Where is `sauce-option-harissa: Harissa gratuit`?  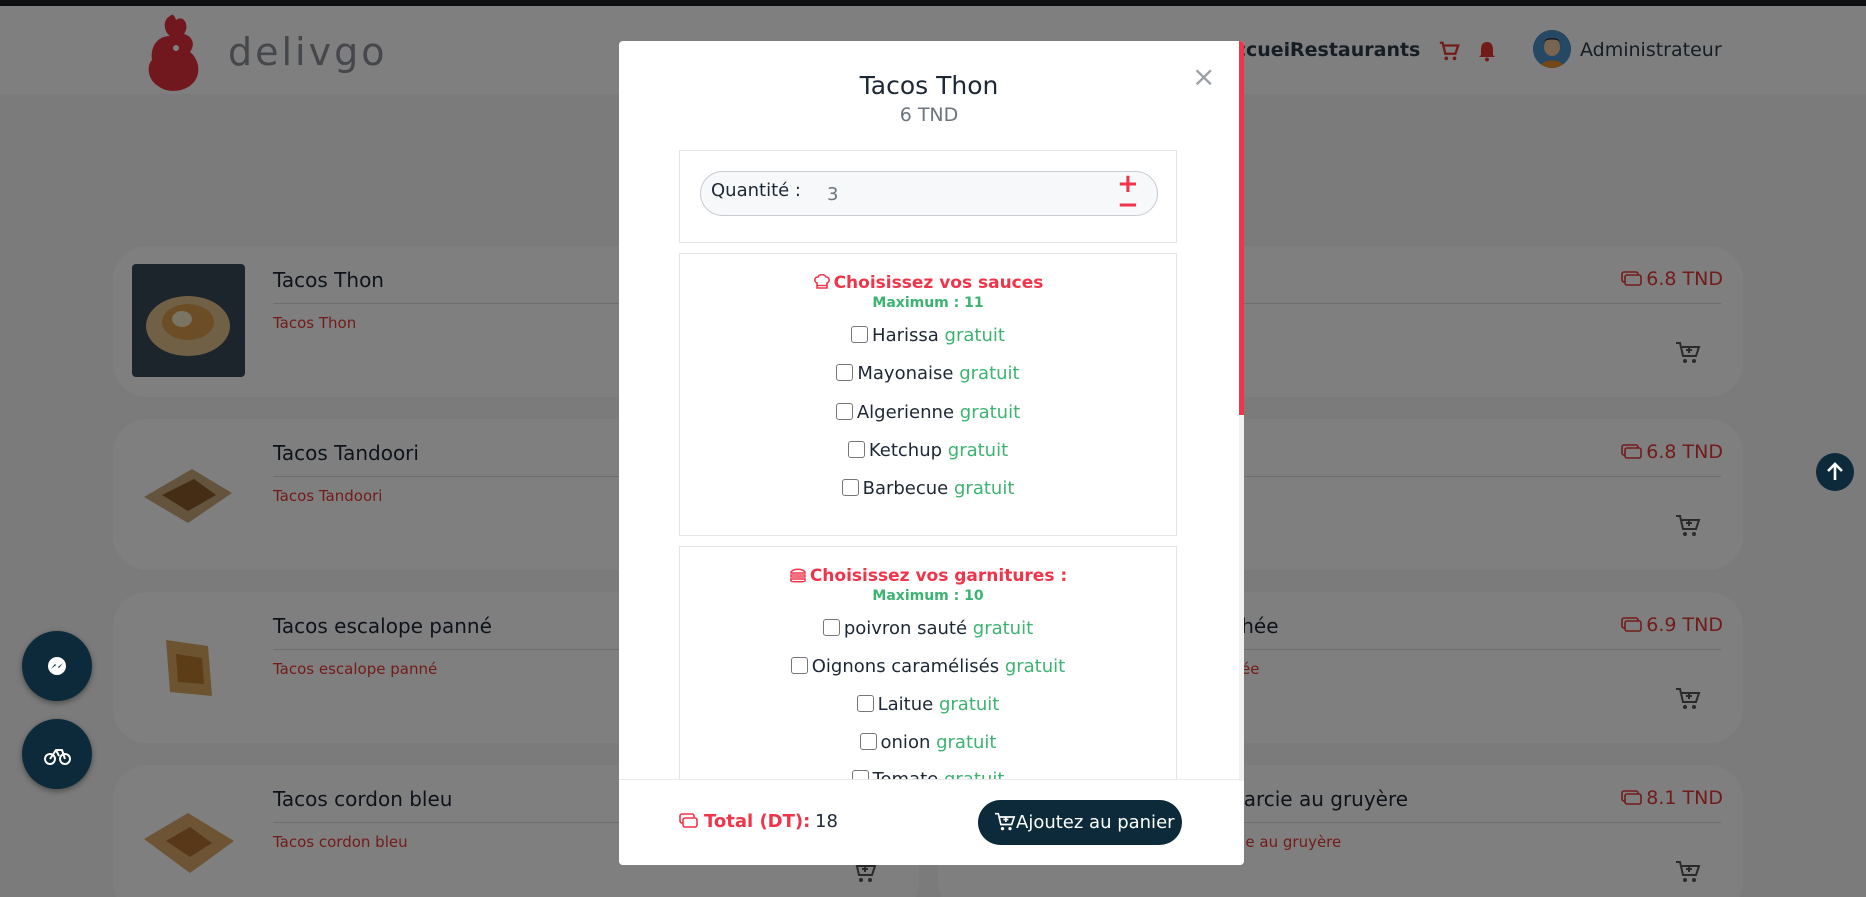 sauce-option-harissa: Harissa gratuit is located at coordinates (928, 335).